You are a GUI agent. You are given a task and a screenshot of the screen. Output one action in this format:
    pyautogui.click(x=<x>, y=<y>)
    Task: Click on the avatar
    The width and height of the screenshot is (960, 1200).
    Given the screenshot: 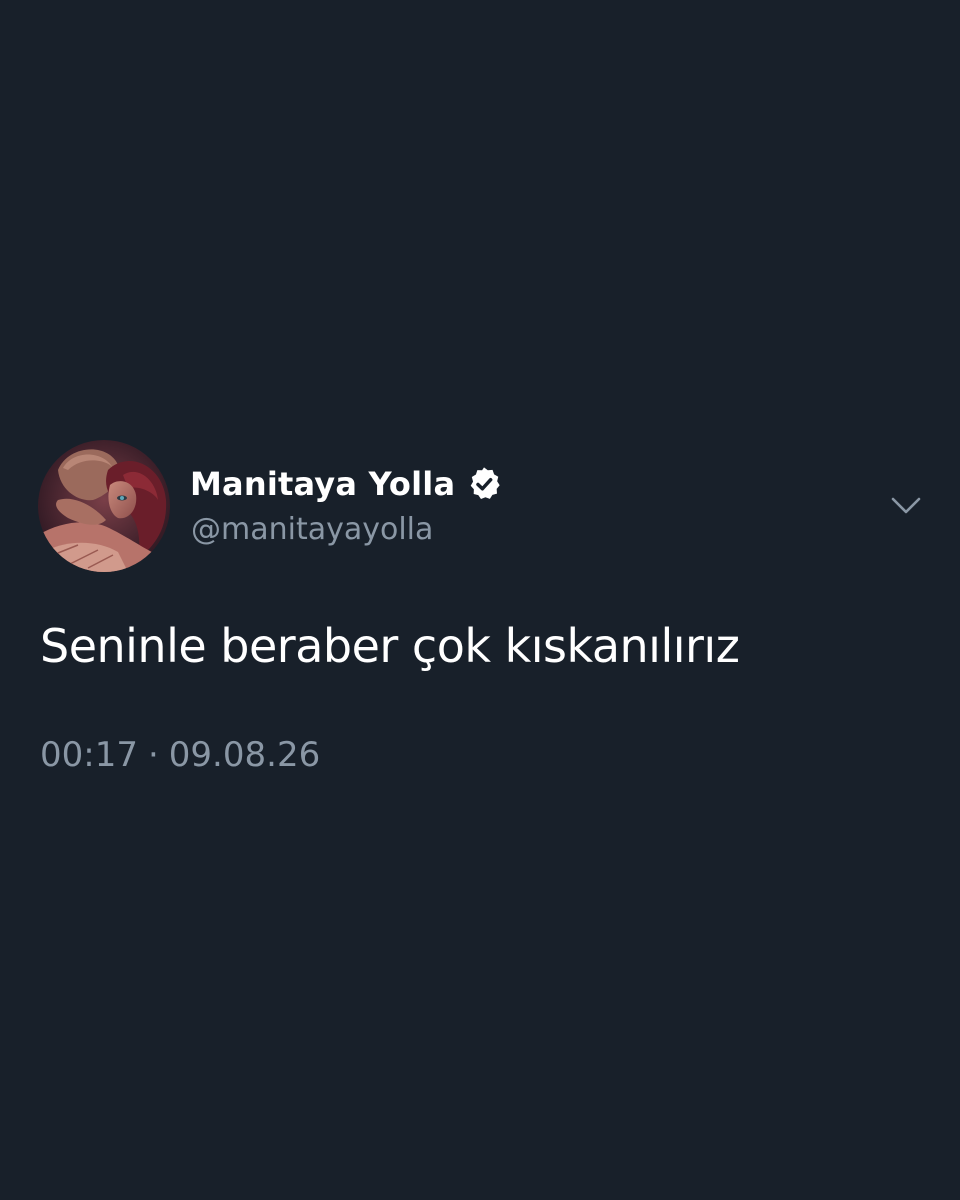 What is the action you would take?
    pyautogui.click(x=104, y=506)
    